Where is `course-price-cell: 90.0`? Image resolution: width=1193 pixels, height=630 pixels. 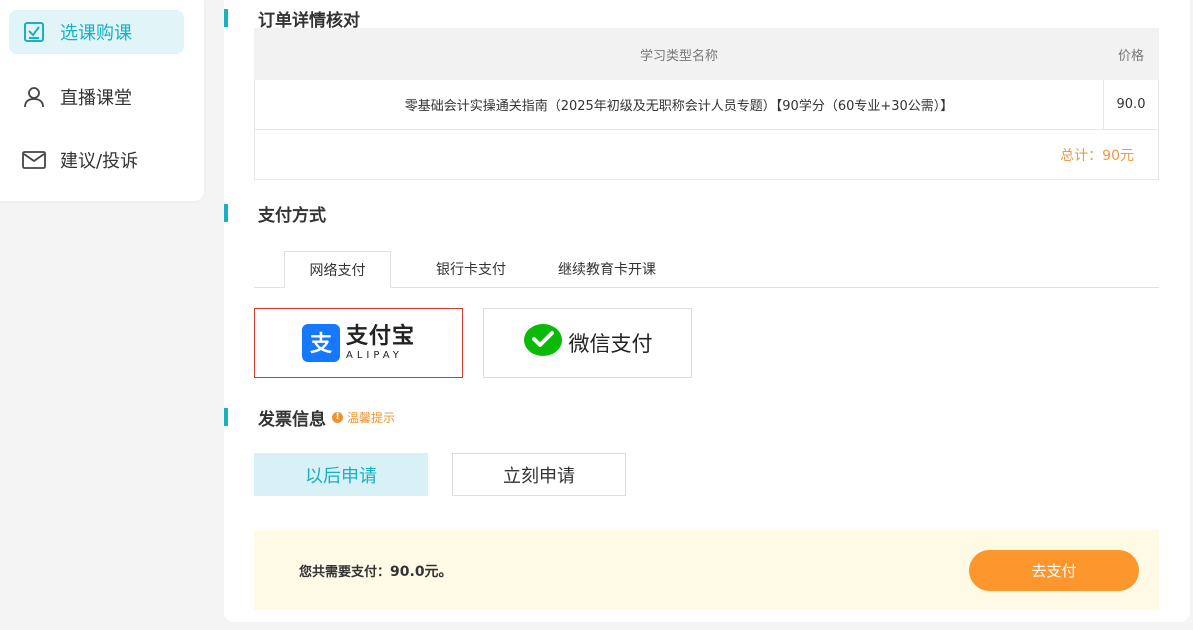
course-price-cell: 90.0 is located at coordinates (1131, 105).